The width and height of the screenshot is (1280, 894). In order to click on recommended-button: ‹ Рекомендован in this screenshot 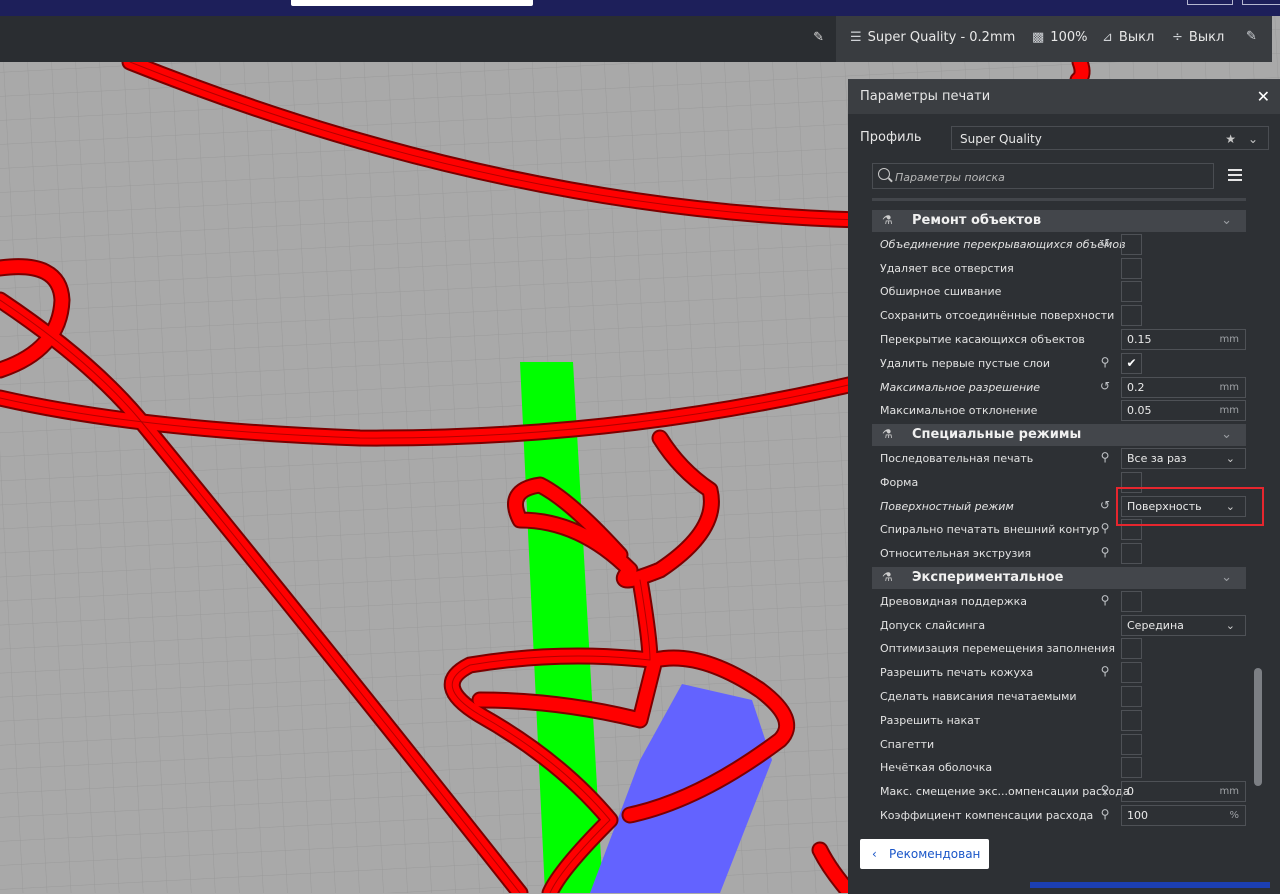, I will do `click(924, 854)`.